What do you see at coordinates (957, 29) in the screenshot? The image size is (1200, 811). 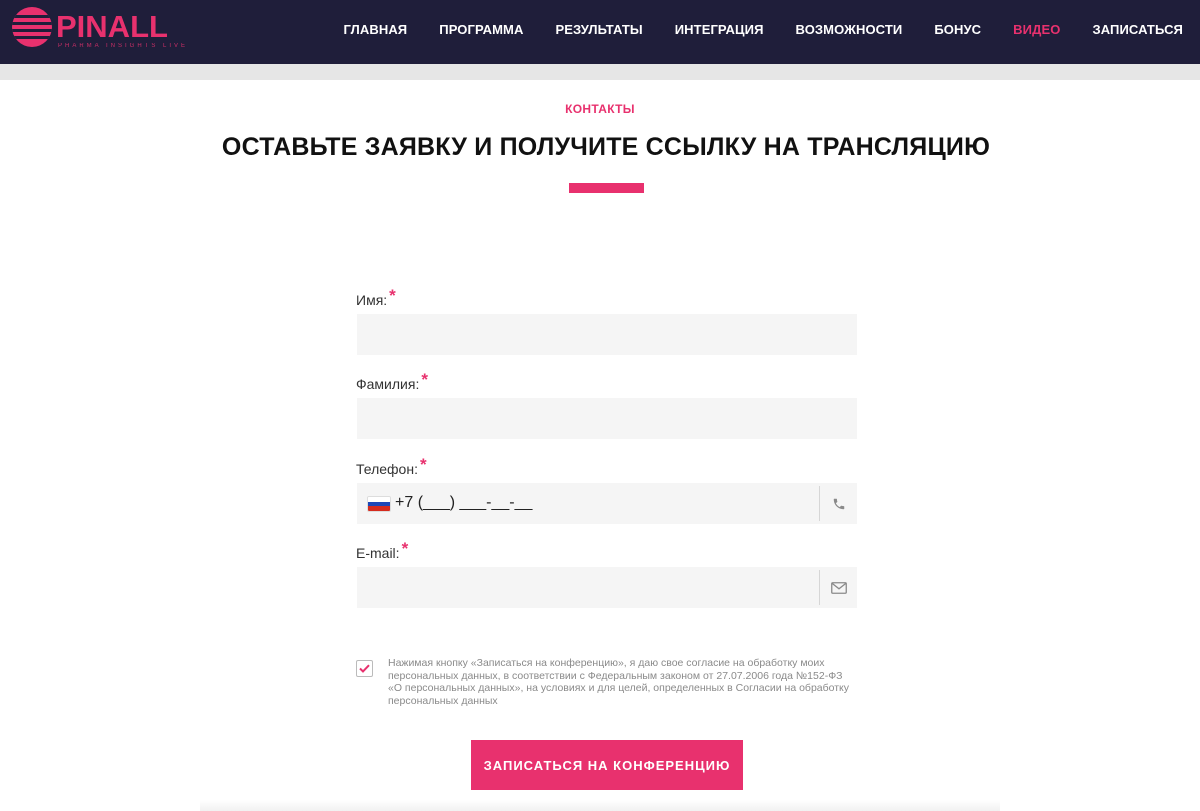 I see `nav-item-bonus: БОНУС` at bounding box center [957, 29].